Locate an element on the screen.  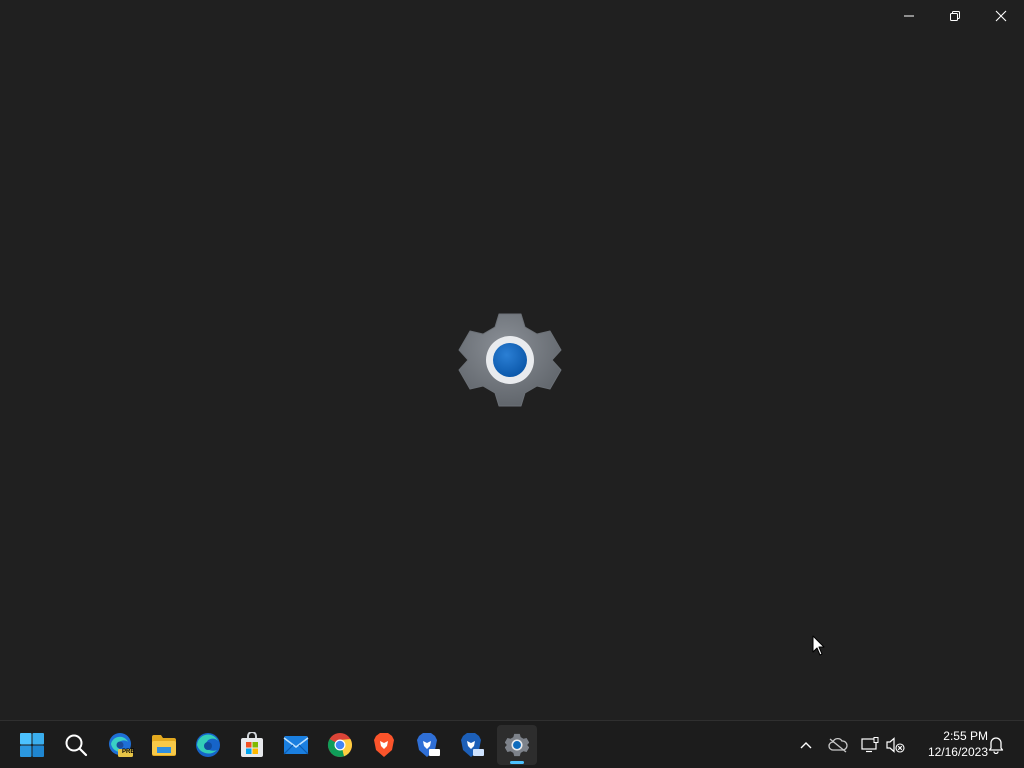
taskbar-edge-preview: PRE is located at coordinates (120, 745).